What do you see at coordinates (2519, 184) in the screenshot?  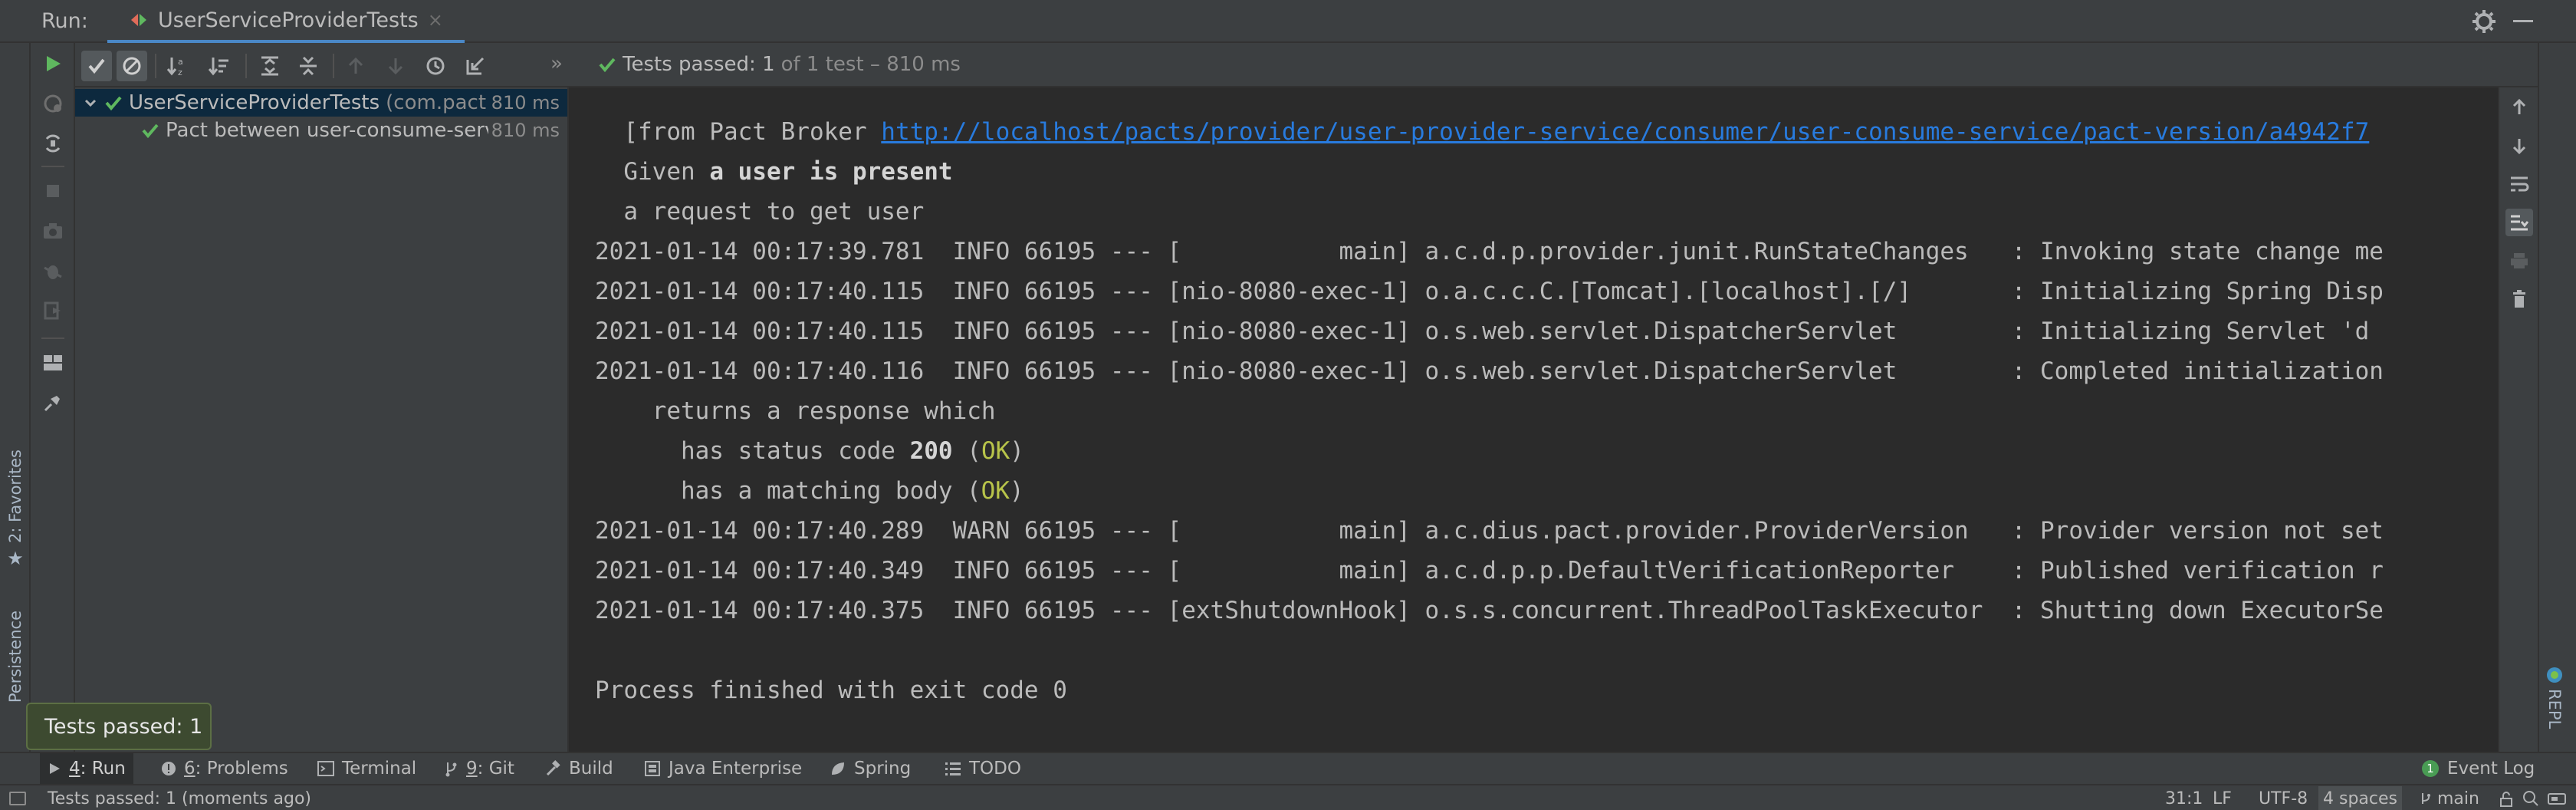 I see `soft-wrap-button` at bounding box center [2519, 184].